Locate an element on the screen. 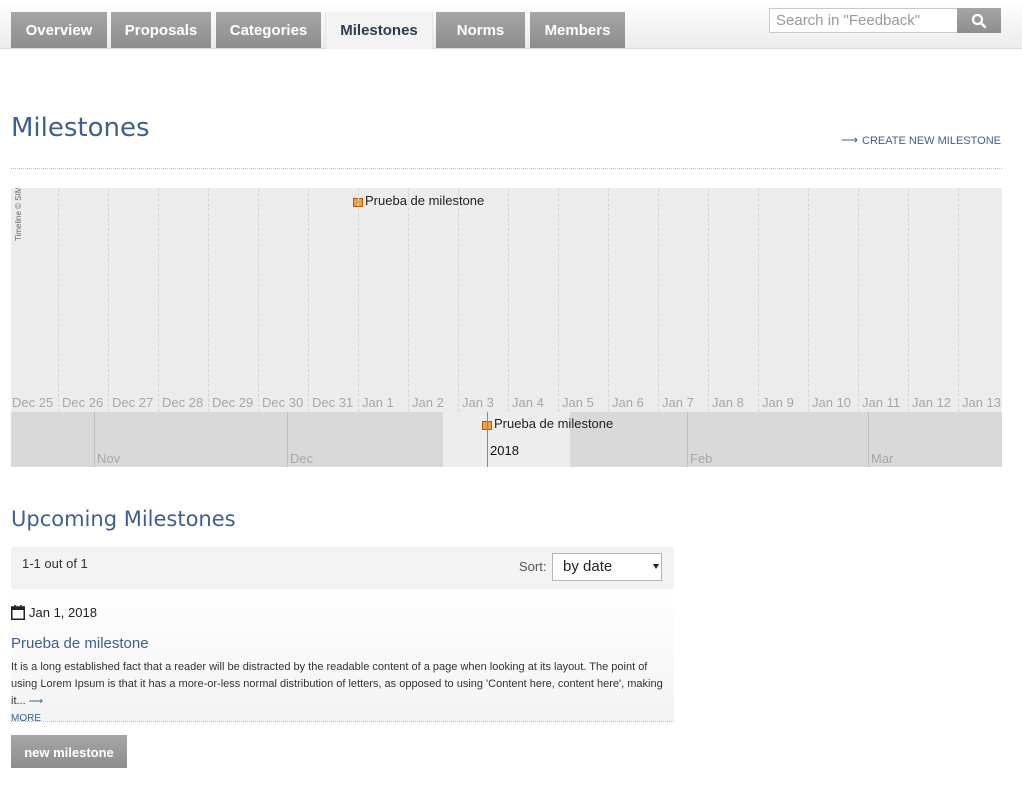 The height and width of the screenshot is (791, 1022). timeline-month-label: Mar is located at coordinates (882, 458).